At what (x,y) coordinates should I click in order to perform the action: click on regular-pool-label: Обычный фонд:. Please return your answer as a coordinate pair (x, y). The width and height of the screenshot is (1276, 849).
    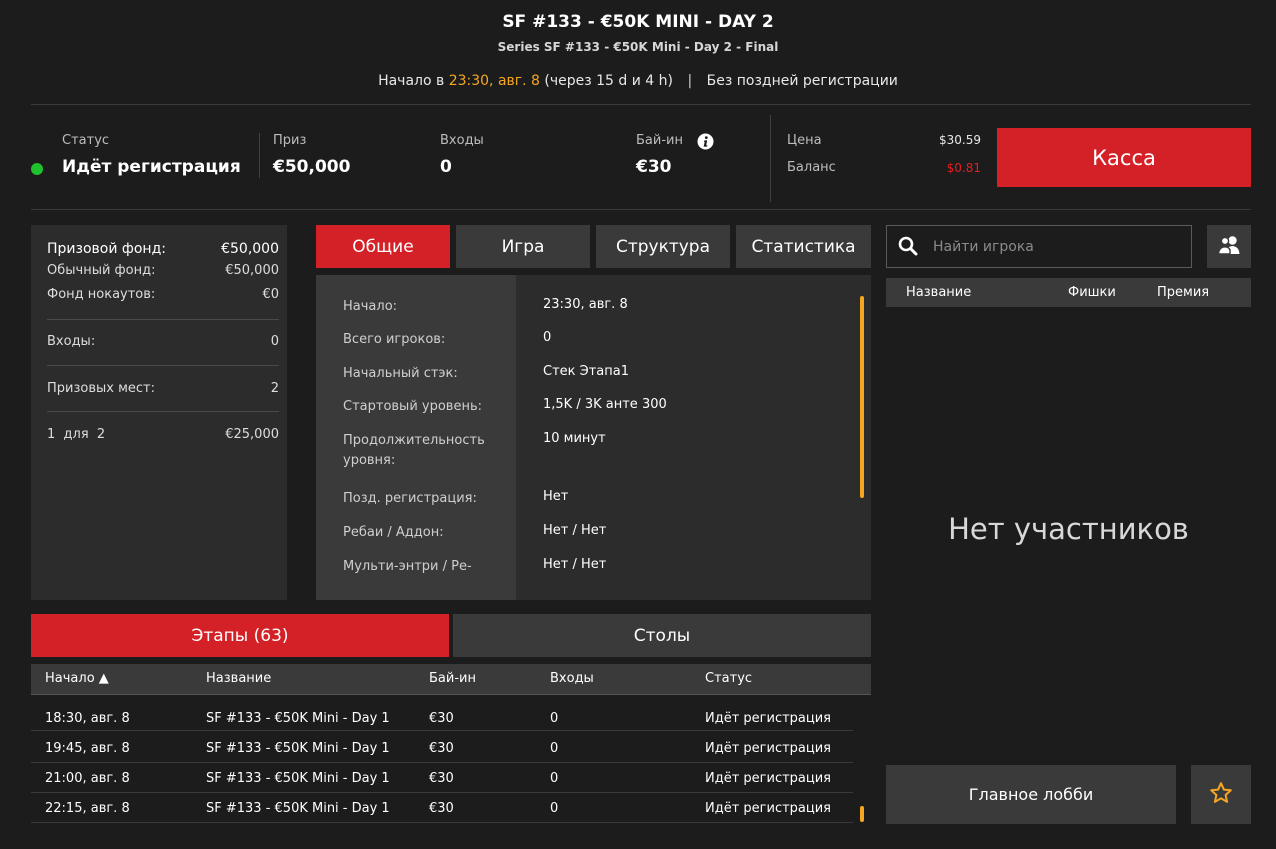
    Looking at the image, I should click on (101, 270).